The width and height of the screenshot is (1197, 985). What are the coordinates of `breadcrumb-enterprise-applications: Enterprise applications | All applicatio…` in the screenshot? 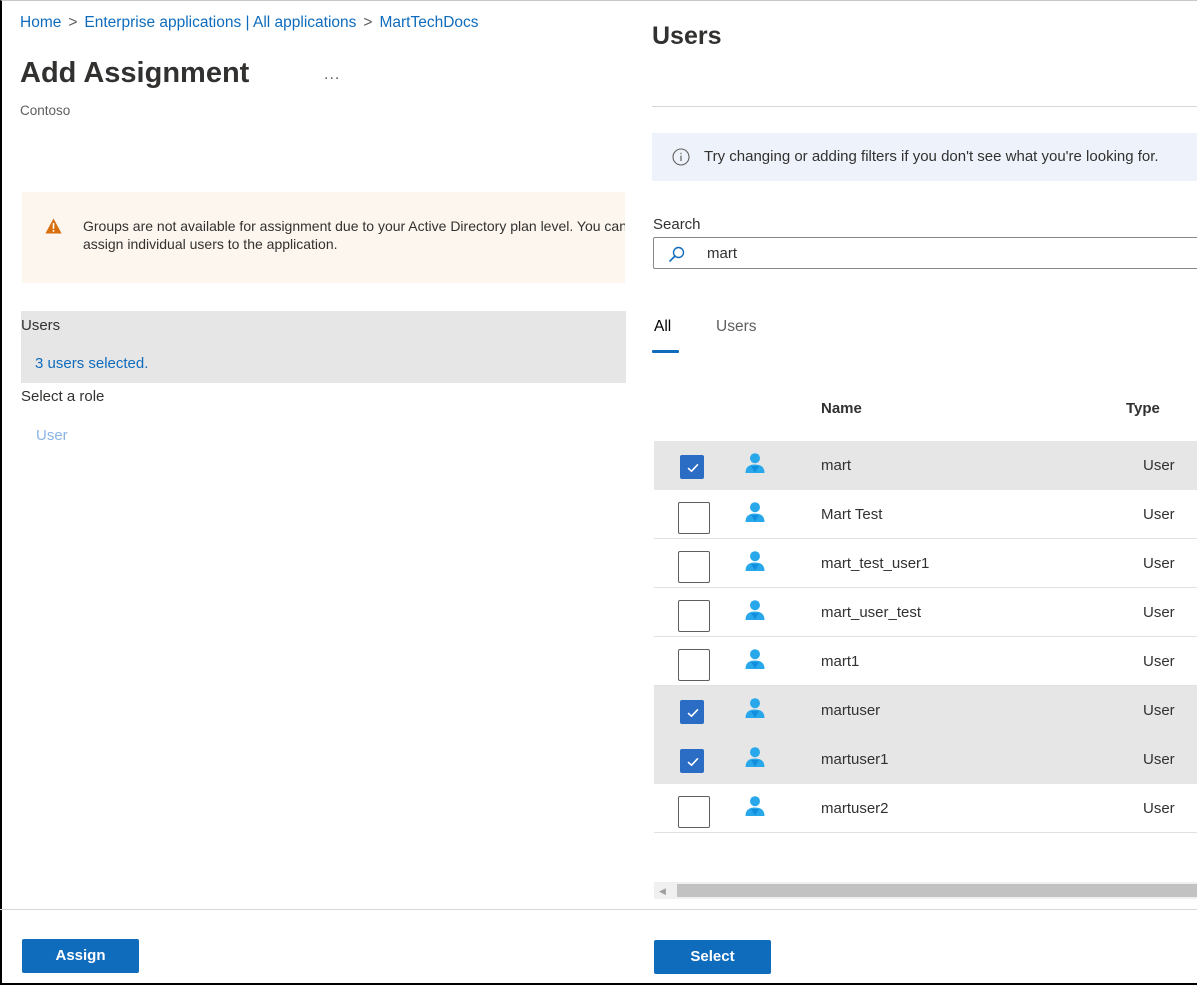 It's located at (220, 22).